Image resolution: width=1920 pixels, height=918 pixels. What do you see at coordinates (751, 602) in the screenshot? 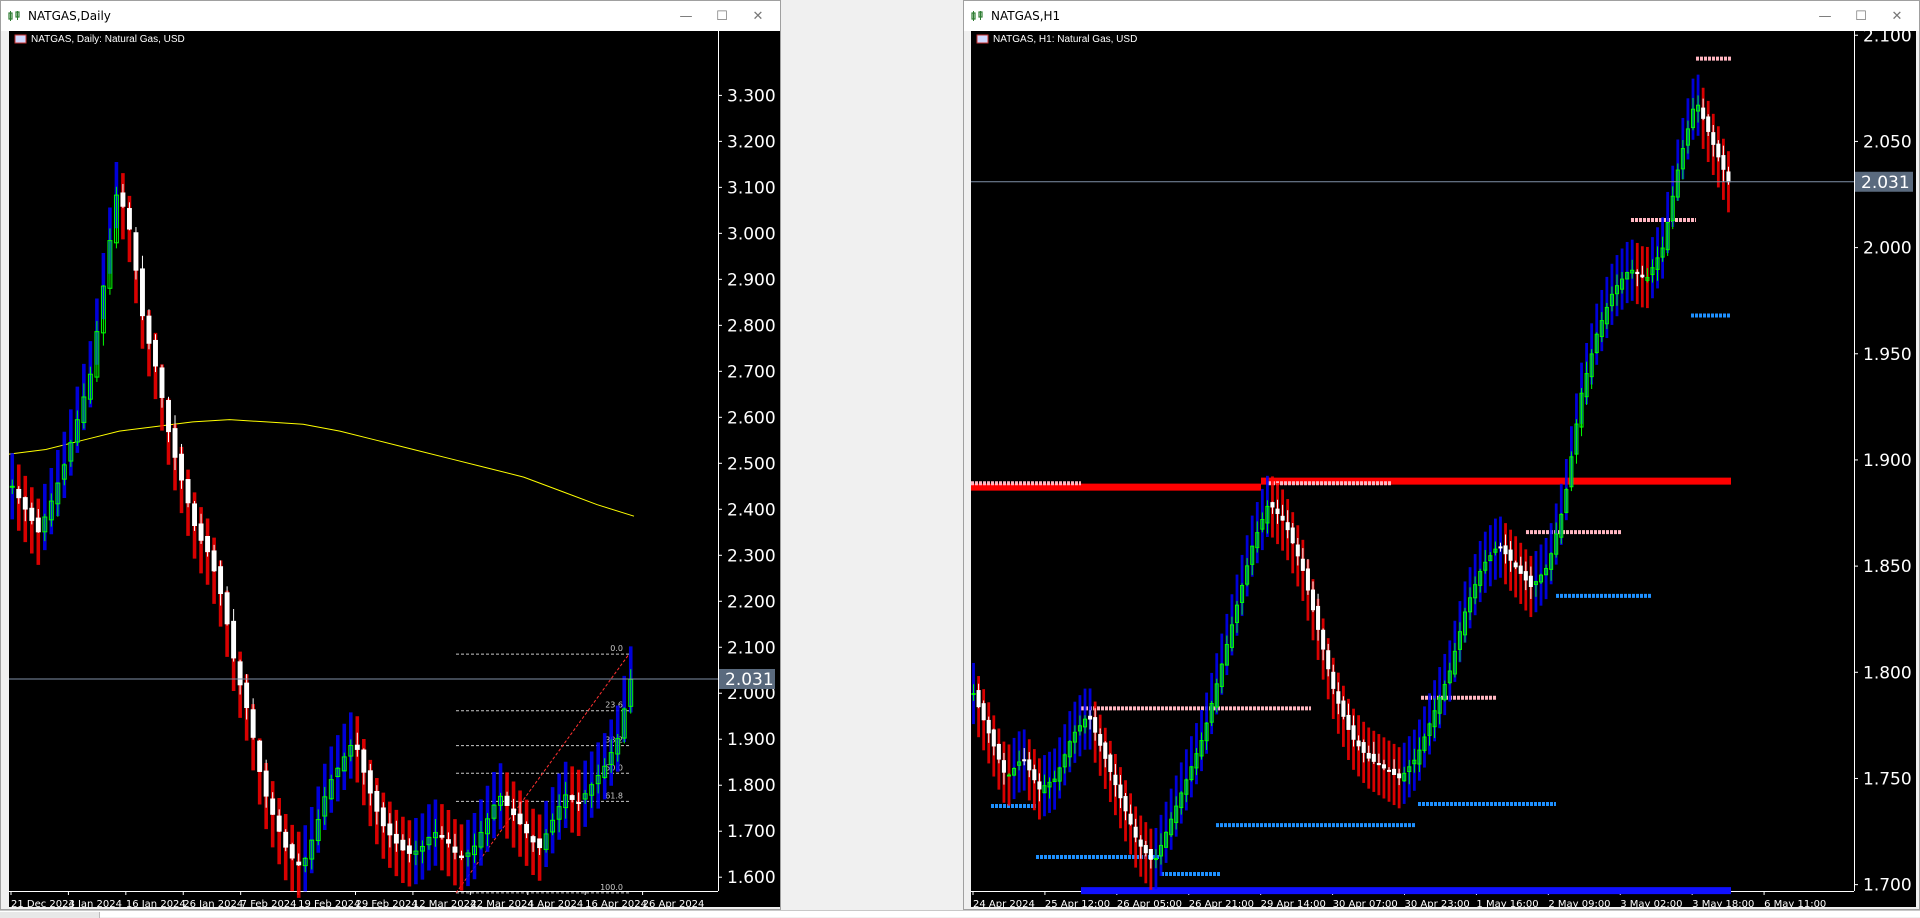
I see `price-tick-label: 2.200` at bounding box center [751, 602].